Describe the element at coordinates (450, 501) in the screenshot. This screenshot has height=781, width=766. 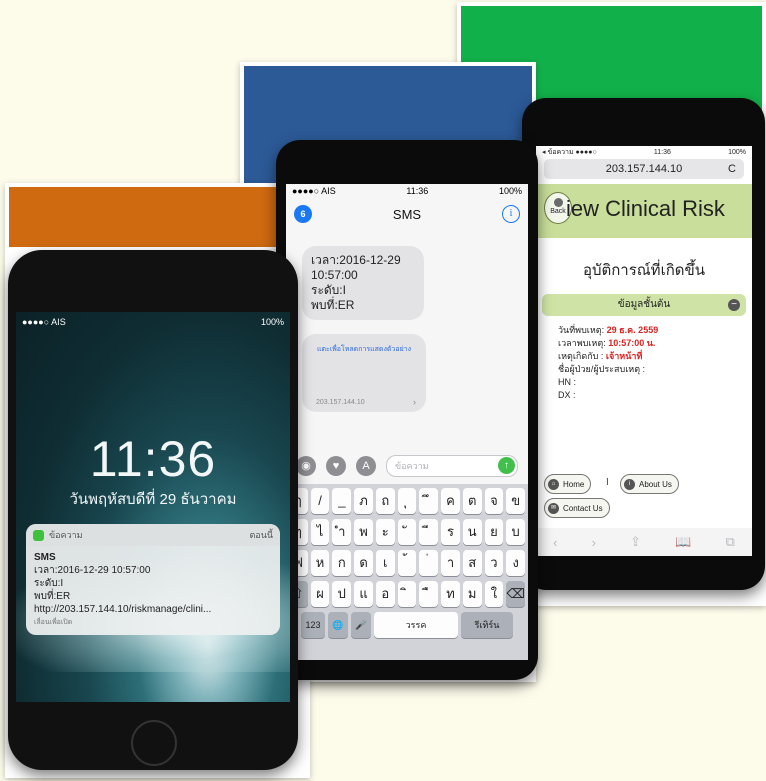
I see `key: ค` at that location.